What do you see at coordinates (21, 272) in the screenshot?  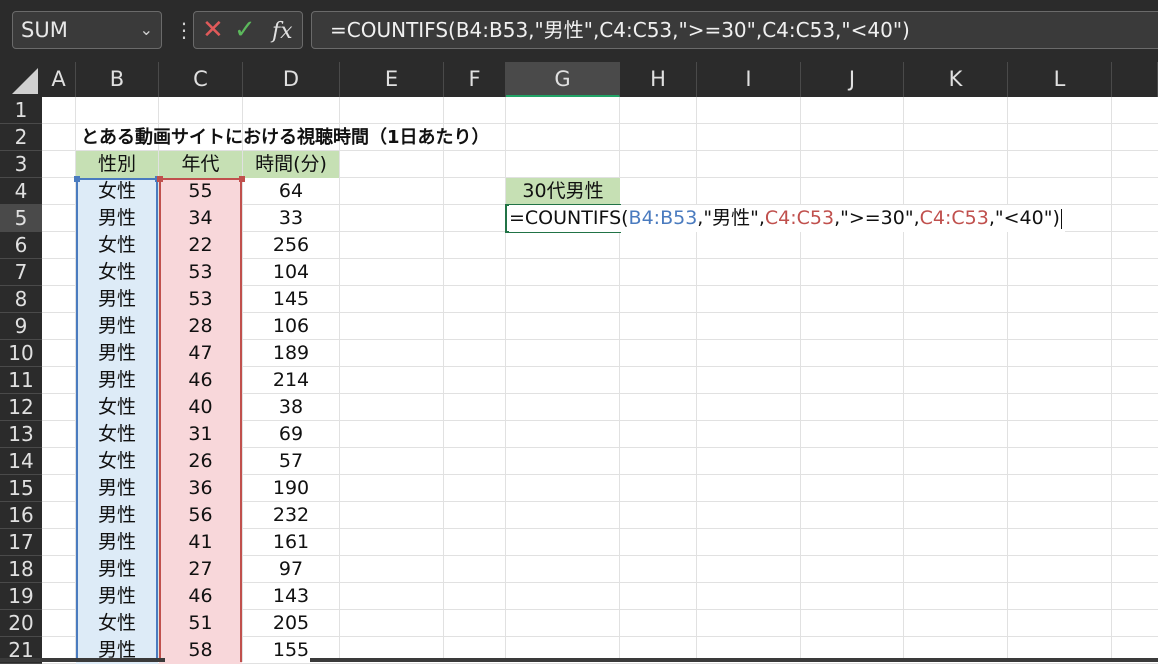 I see `row-header-7: 7` at bounding box center [21, 272].